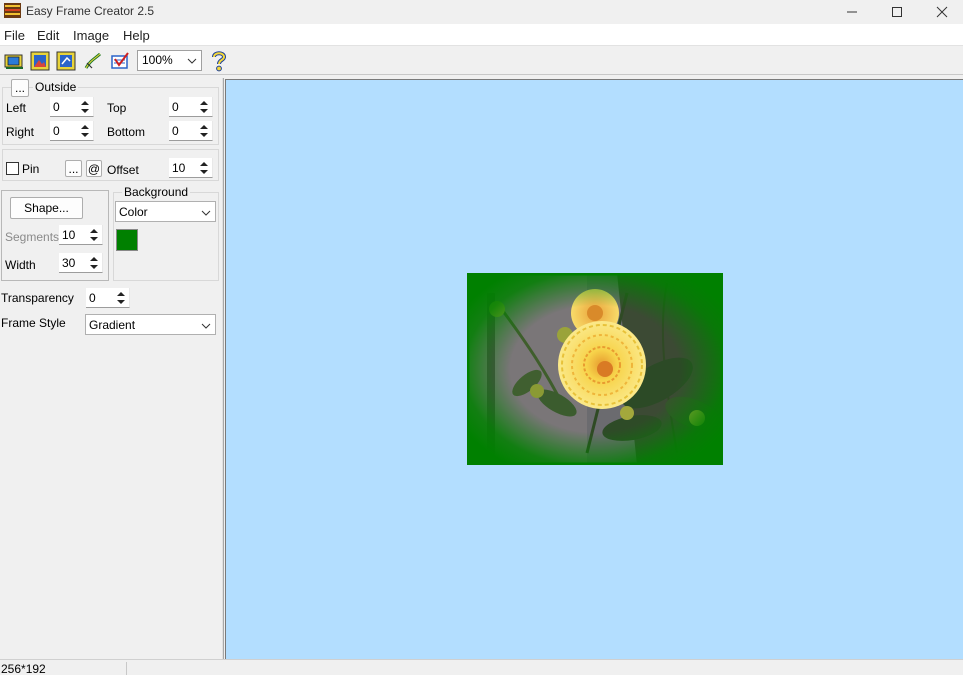 The height and width of the screenshot is (675, 963). Describe the element at coordinates (37, 298) in the screenshot. I see `transparency-label: Transparency` at that location.